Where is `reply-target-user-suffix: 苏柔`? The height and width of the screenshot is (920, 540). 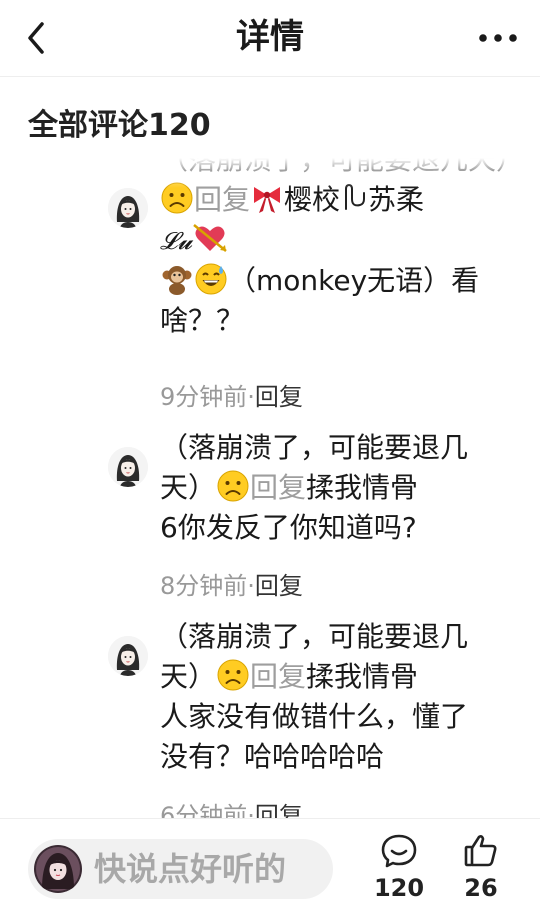
reply-target-user-suffix: 苏柔 is located at coordinates (396, 199).